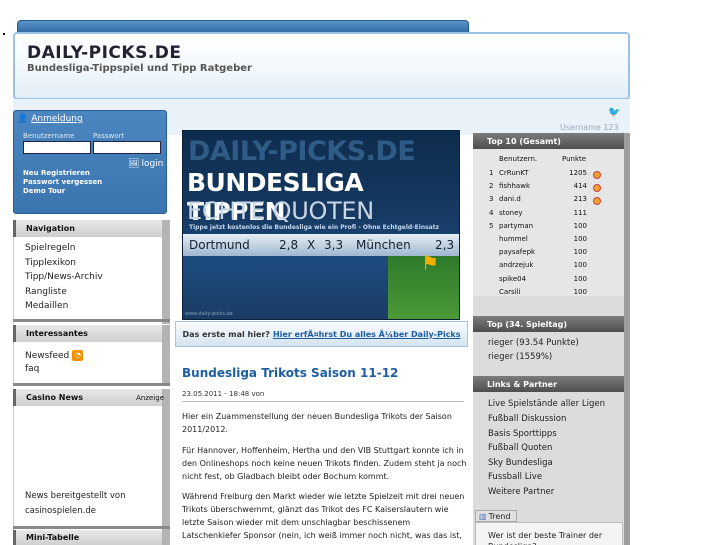 The width and height of the screenshot is (727, 545). I want to click on user-cell: Carsili, so click(510, 291).